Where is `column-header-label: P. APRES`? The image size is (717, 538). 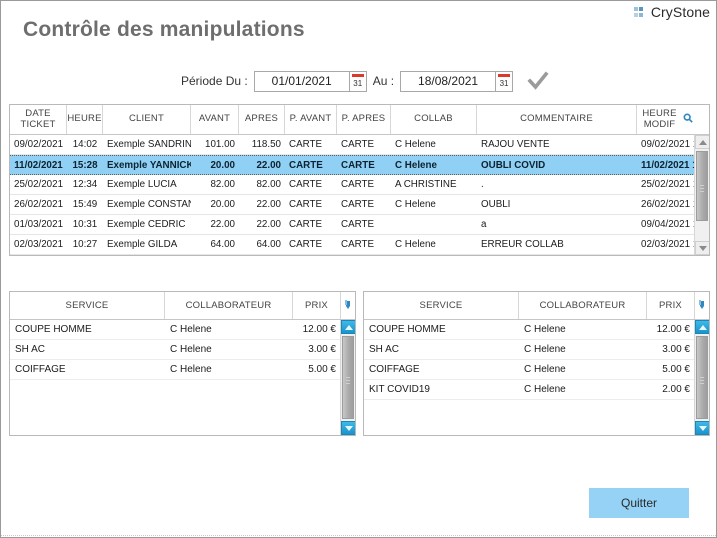 column-header-label: P. APRES is located at coordinates (363, 119).